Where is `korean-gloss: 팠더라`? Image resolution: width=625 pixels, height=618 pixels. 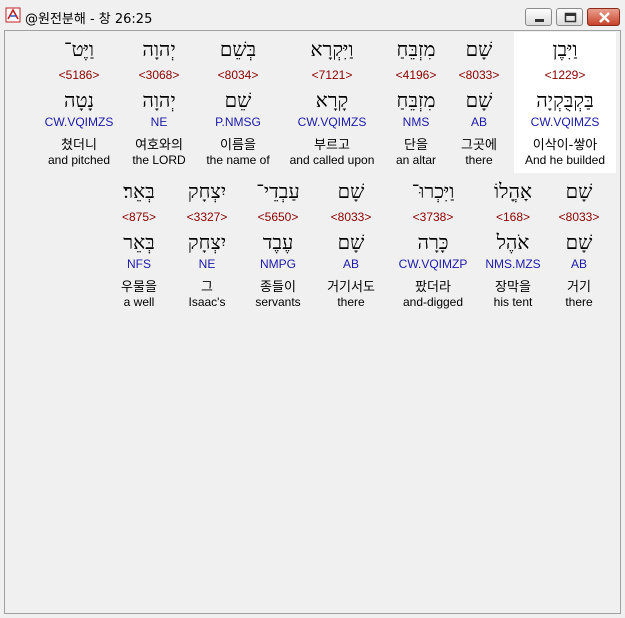
korean-gloss: 팠더라 is located at coordinates (433, 287).